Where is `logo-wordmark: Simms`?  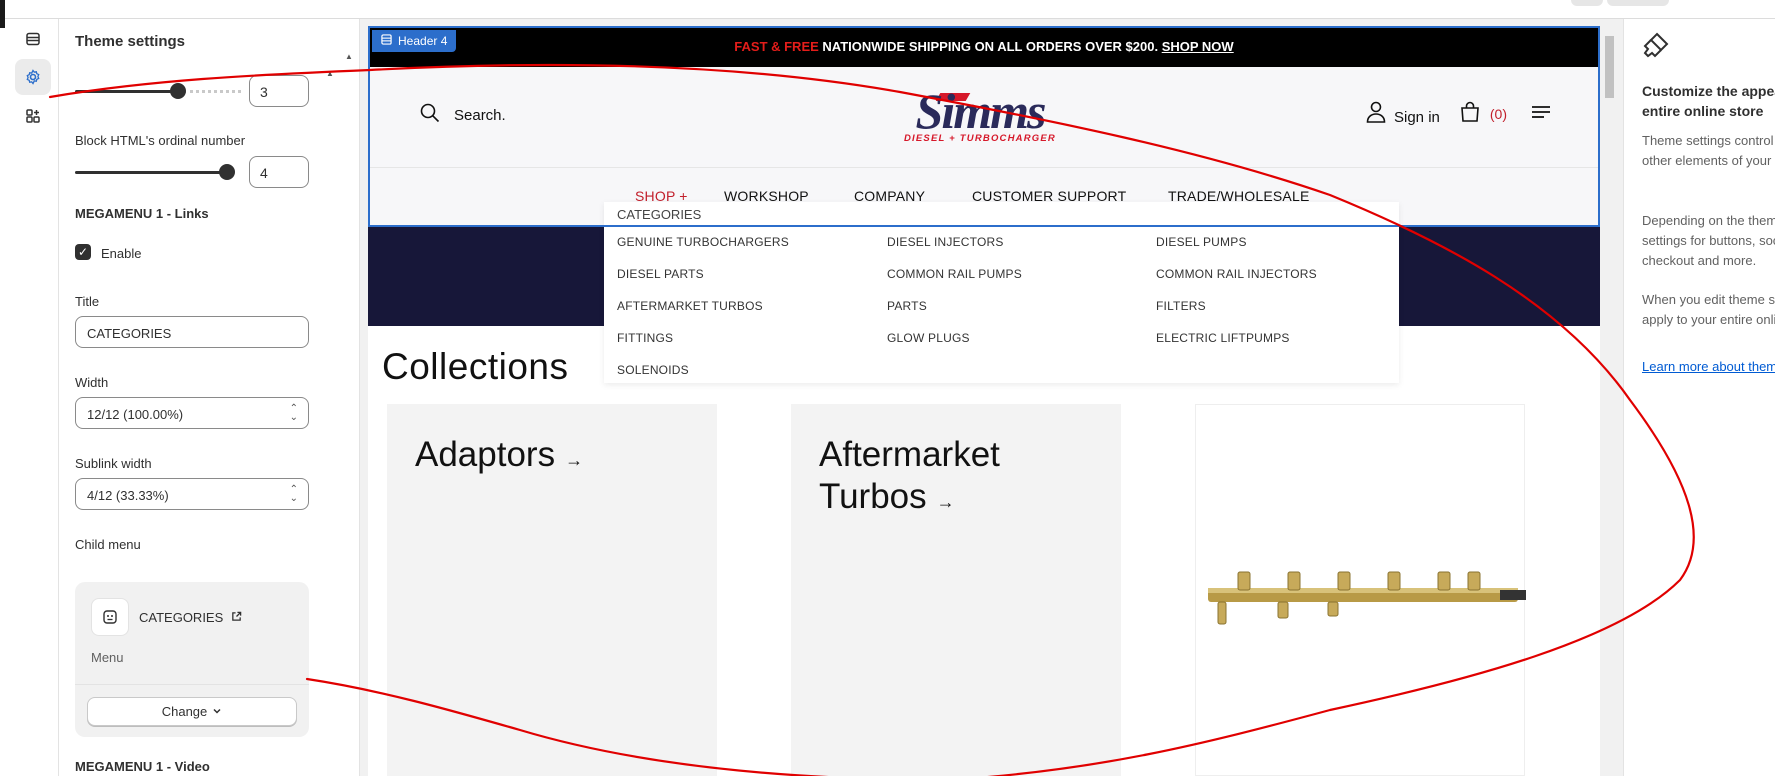 logo-wordmark: Simms is located at coordinates (981, 111).